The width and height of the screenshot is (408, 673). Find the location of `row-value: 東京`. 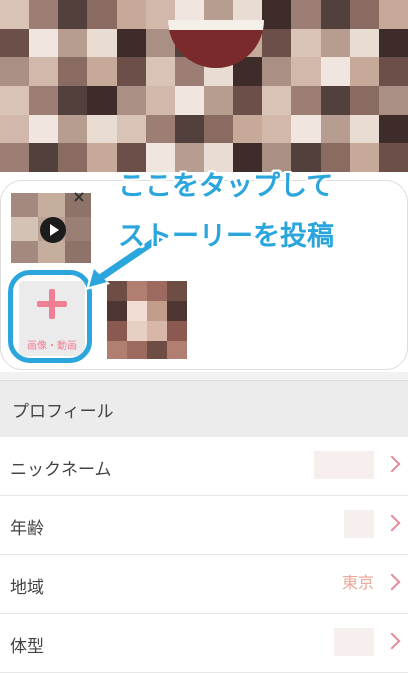

row-value: 東京 is located at coordinates (357, 582).